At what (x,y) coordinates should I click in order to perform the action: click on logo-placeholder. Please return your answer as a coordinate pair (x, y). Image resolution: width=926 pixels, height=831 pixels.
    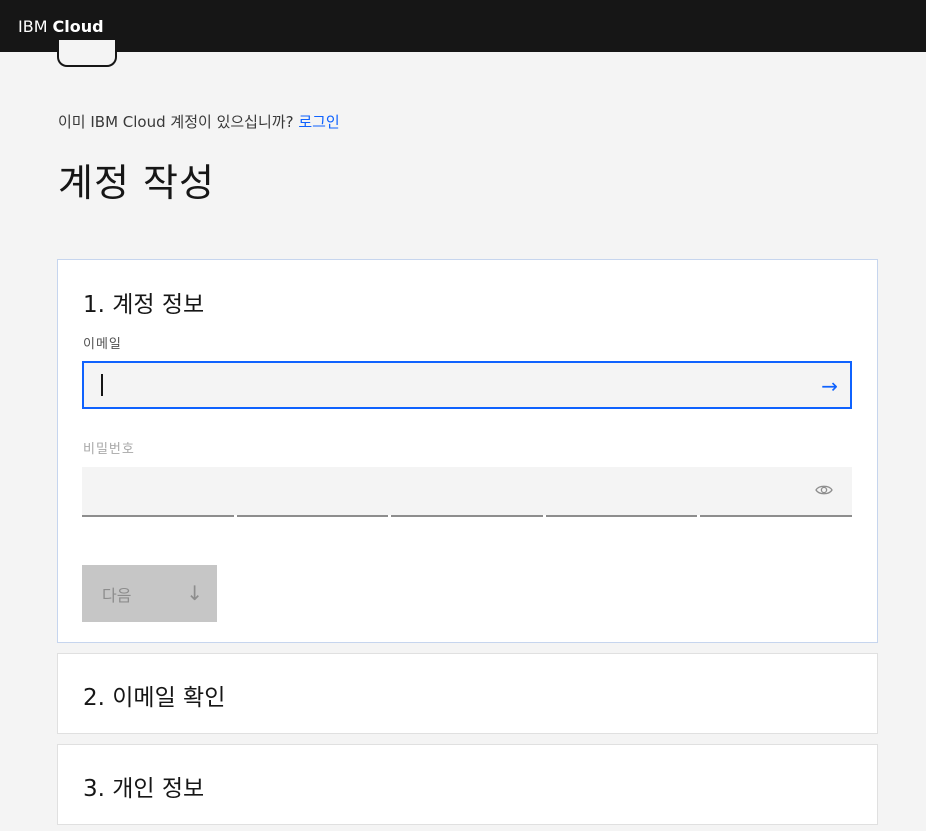
    Looking at the image, I should click on (87, 53).